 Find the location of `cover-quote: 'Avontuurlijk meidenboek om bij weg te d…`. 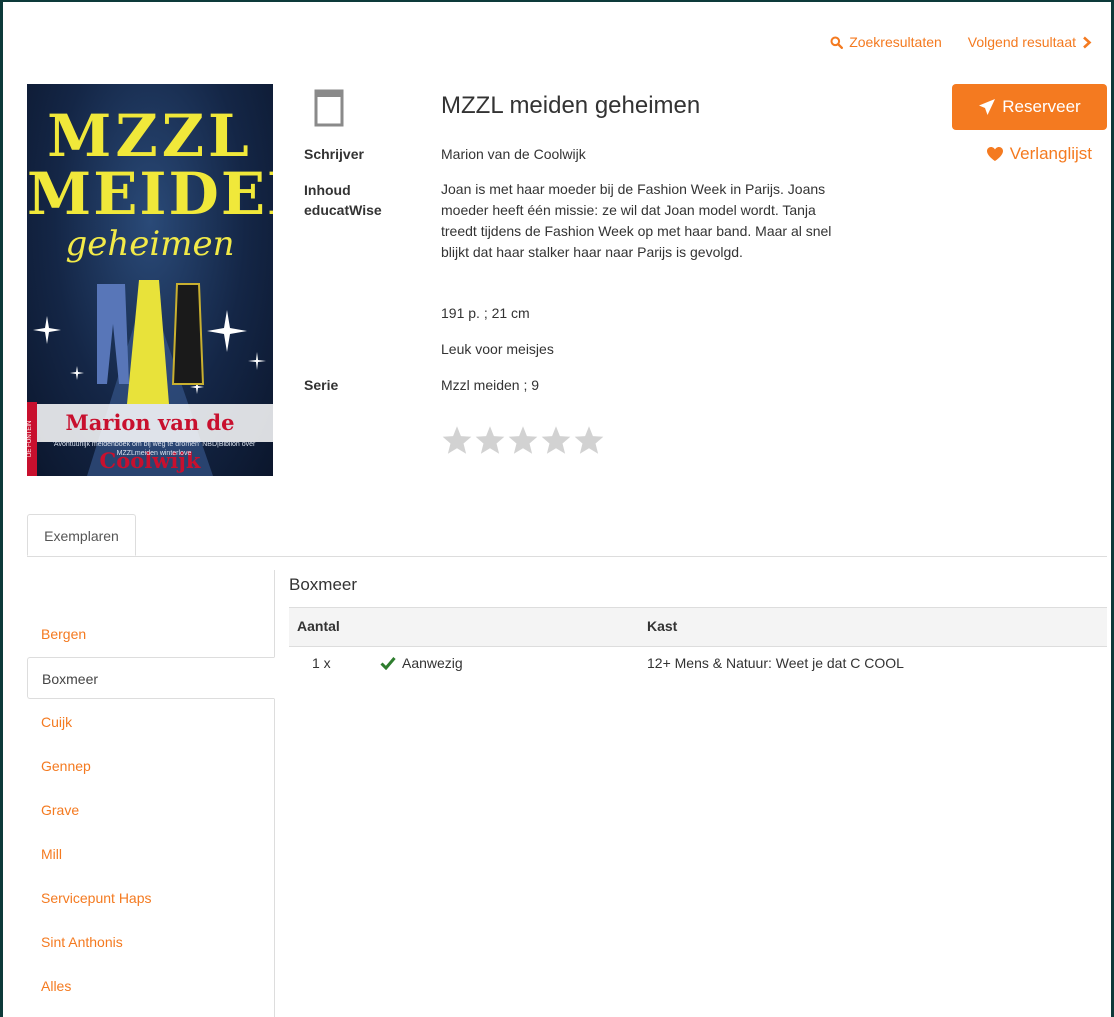

cover-quote: 'Avontuurlijk meidenboek om bij weg te d… is located at coordinates (154, 449).